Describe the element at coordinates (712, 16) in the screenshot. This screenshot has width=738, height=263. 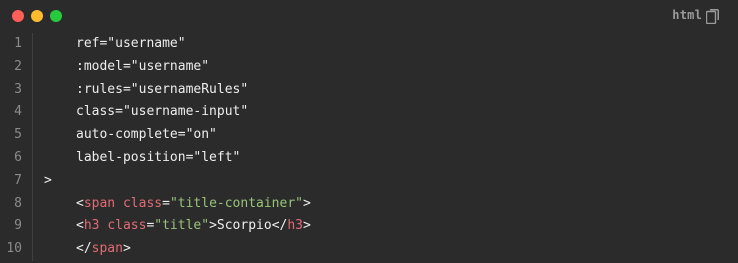
I see `copy-icon` at that location.